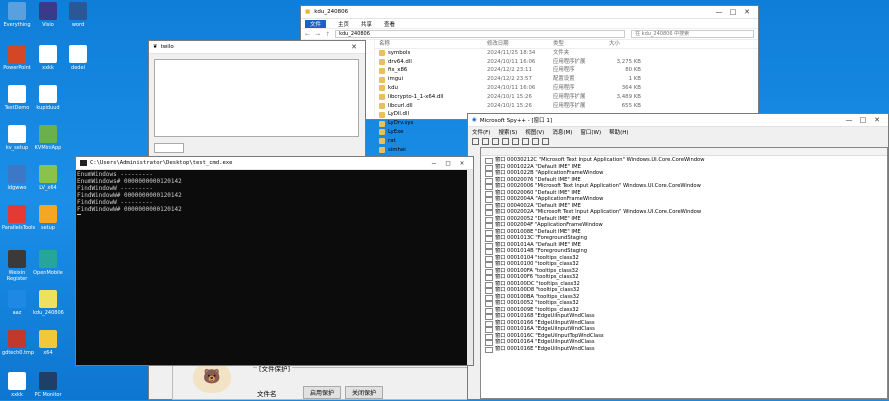 The height and width of the screenshot is (401, 889). Describe the element at coordinates (317, 34) in the screenshot. I see `forward-arrow-icon: →` at that location.